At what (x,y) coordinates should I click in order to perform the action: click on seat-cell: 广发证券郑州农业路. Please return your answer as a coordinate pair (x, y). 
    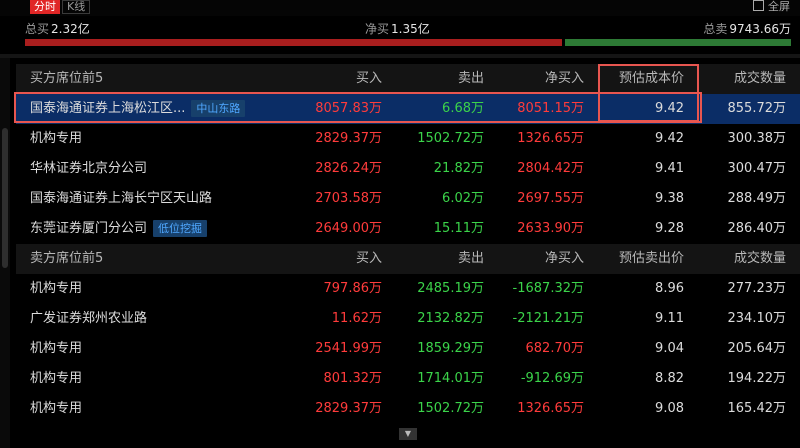
    Looking at the image, I should click on (88, 319).